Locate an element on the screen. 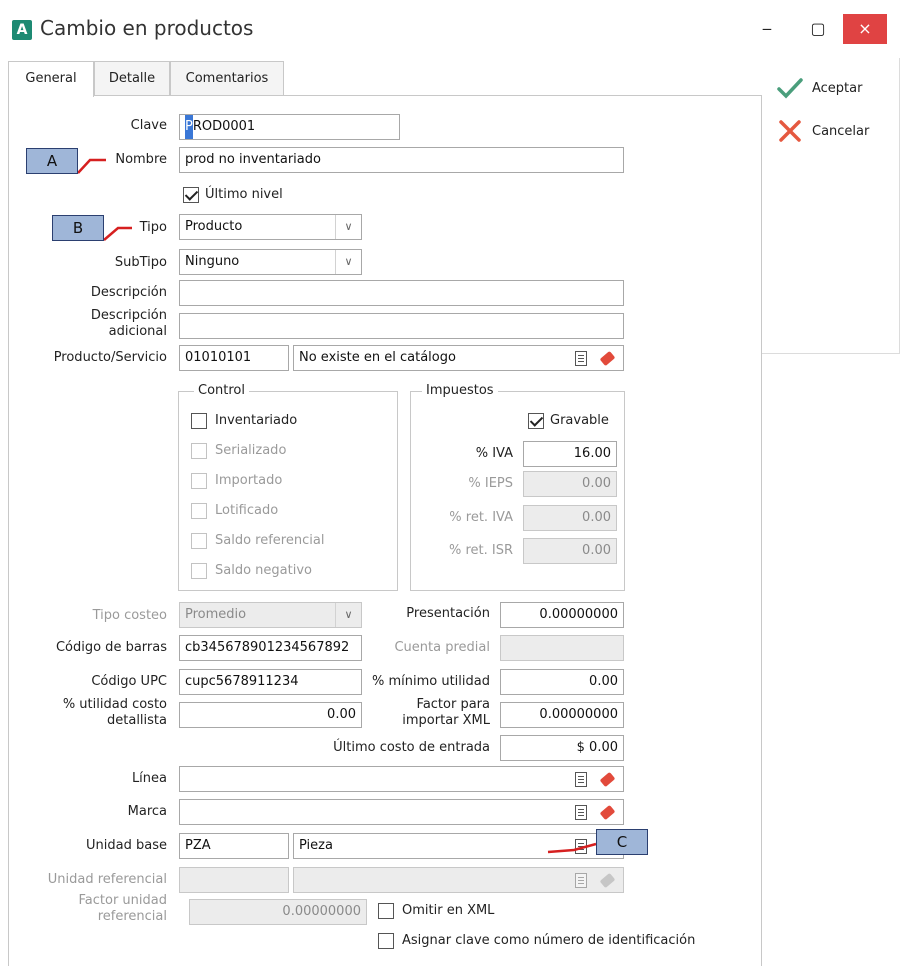 This screenshot has width=900, height=966. callout-b-line is located at coordinates (117, 233).